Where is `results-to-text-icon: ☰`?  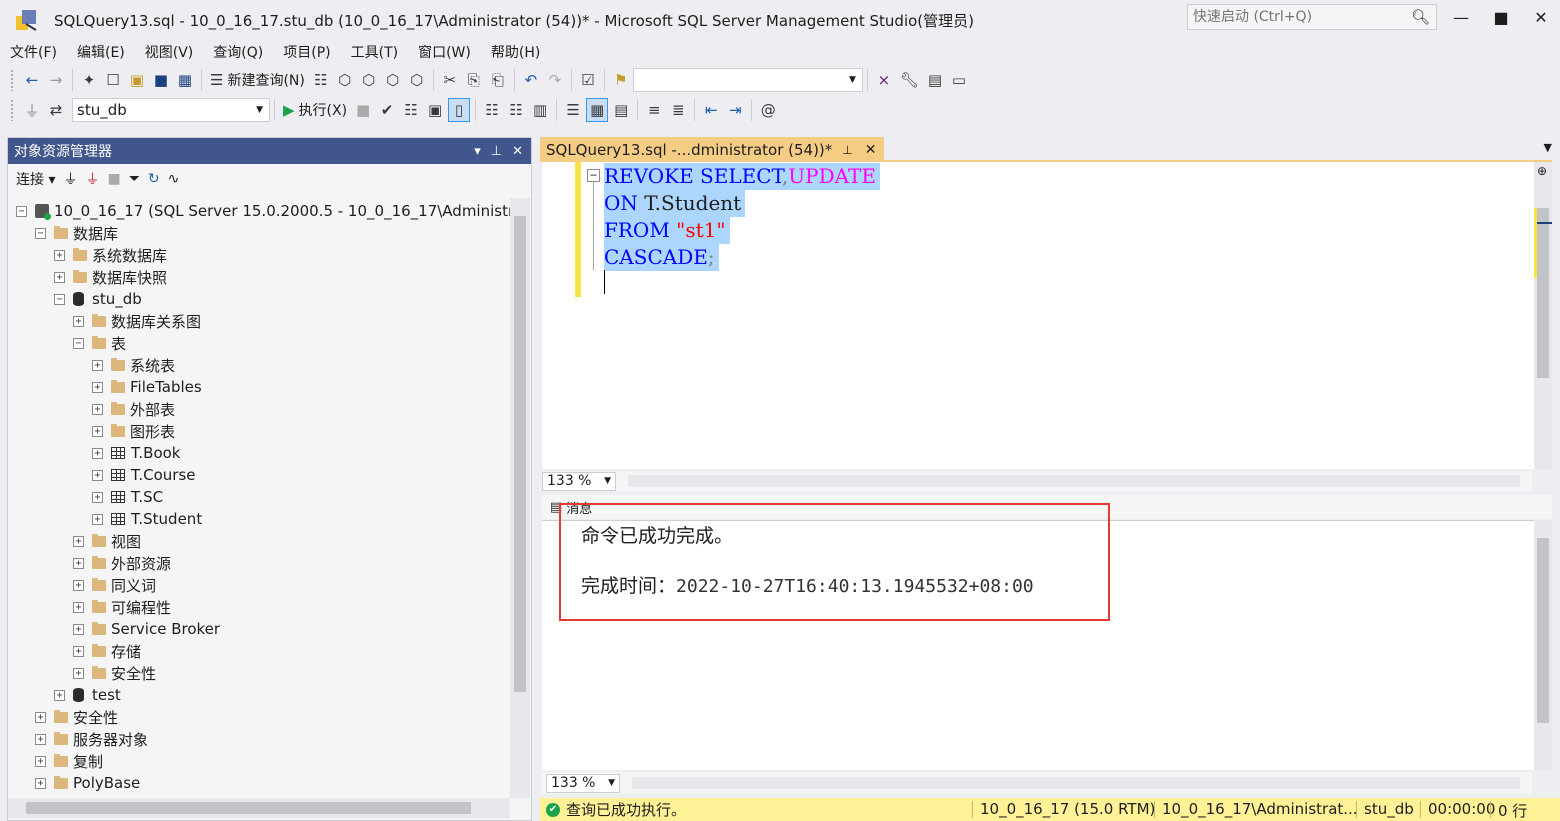 results-to-text-icon: ☰ is located at coordinates (573, 110).